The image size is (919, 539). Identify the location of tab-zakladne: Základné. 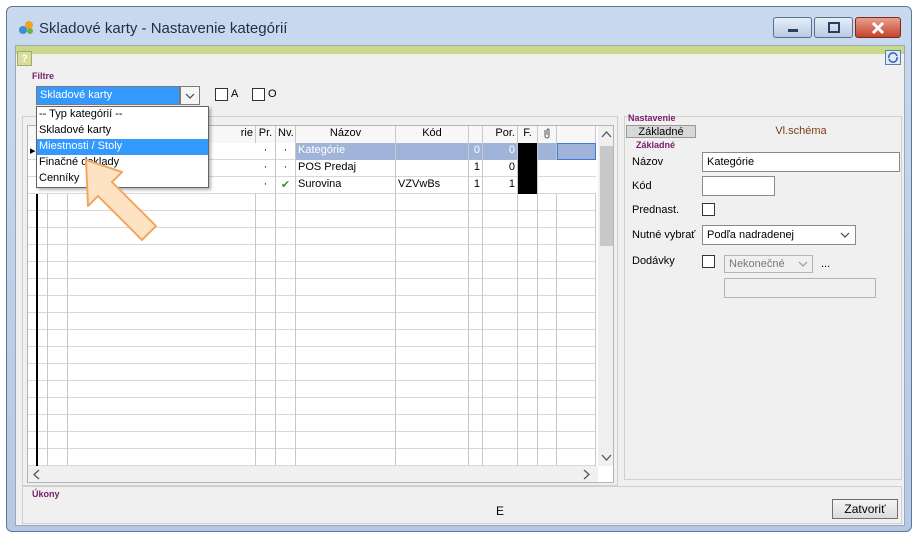
(661, 131).